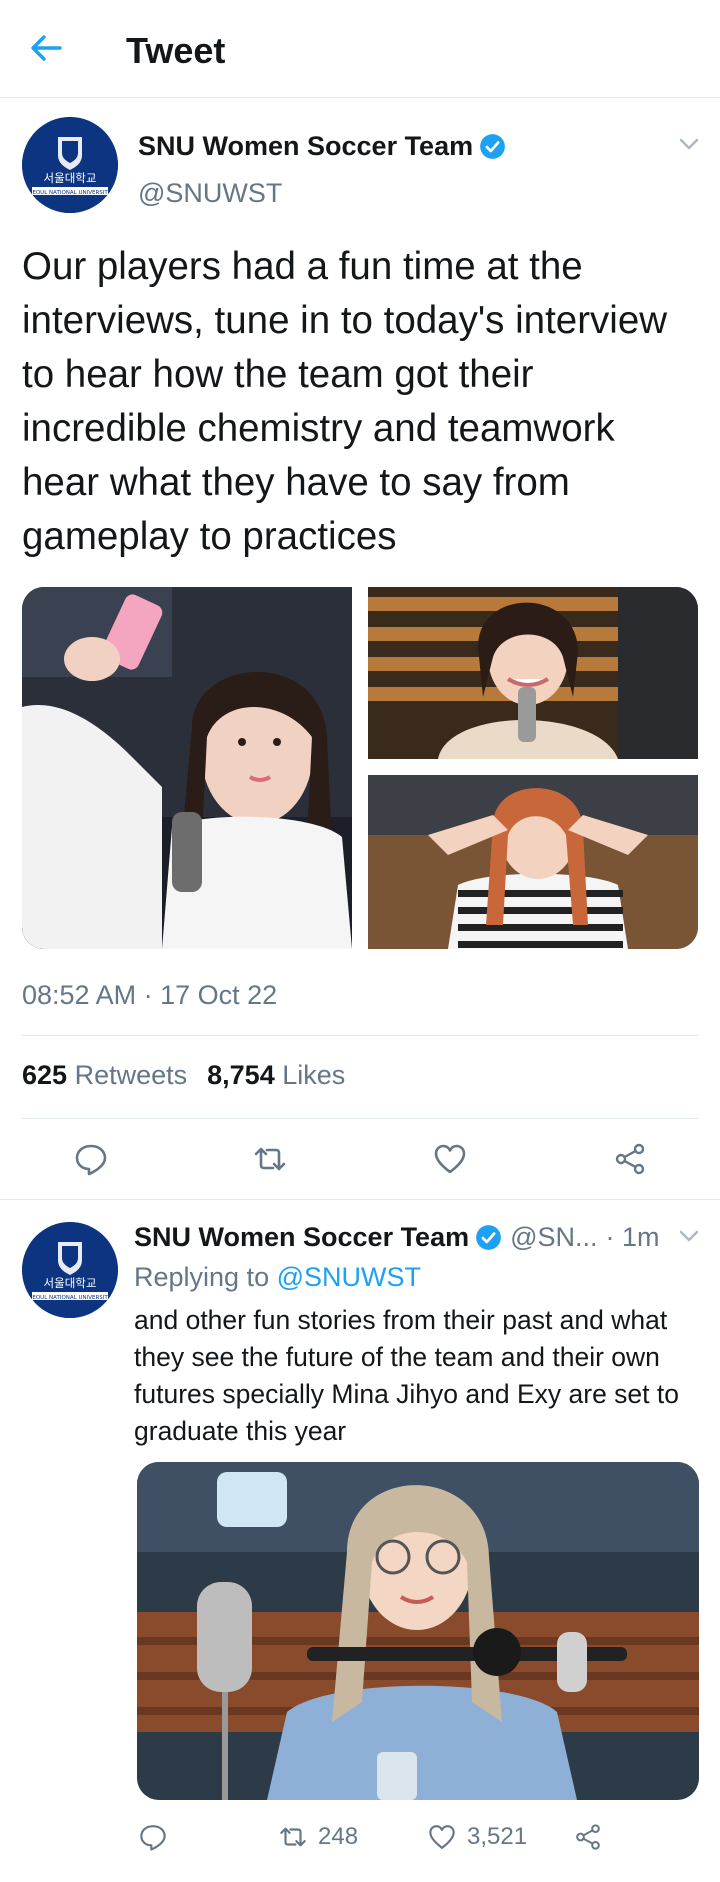  I want to click on share-button, so click(630, 1159).